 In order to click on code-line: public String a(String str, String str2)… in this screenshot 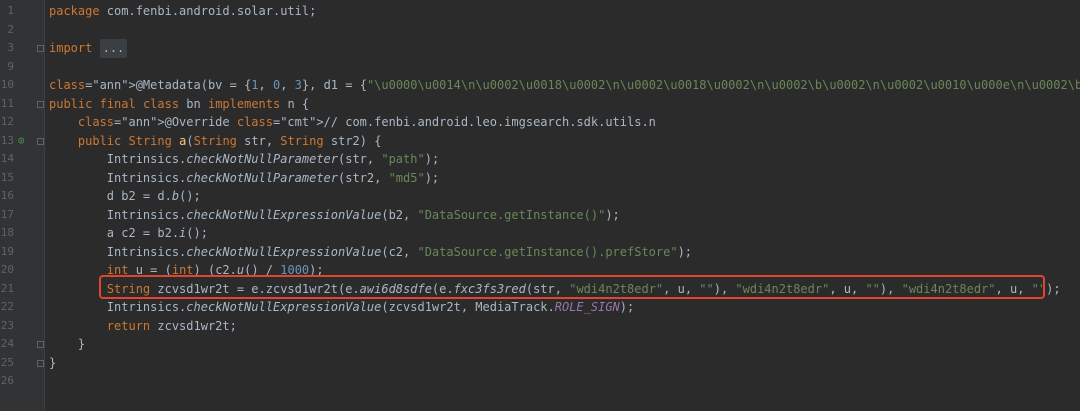, I will do `click(562, 141)`.